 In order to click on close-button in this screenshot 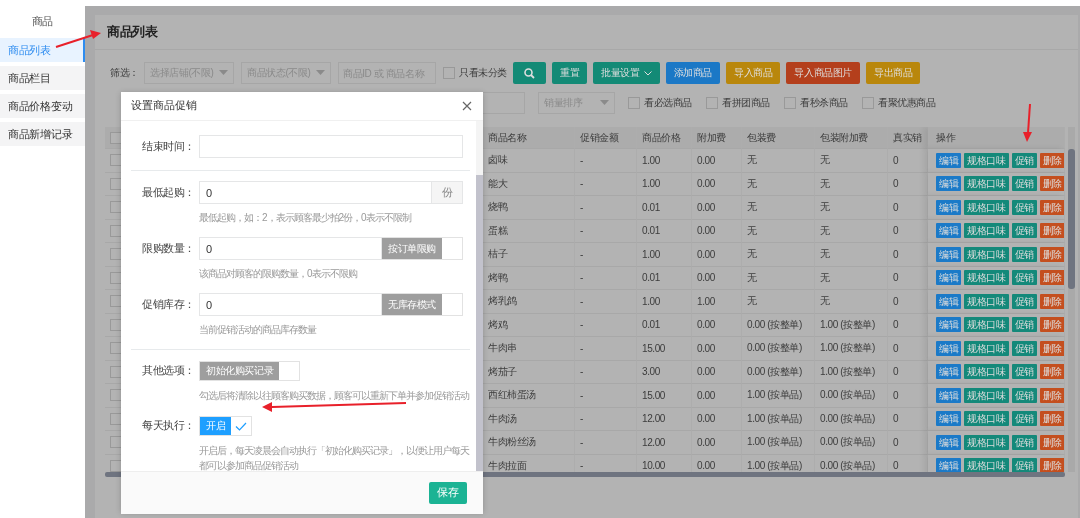, I will do `click(467, 106)`.